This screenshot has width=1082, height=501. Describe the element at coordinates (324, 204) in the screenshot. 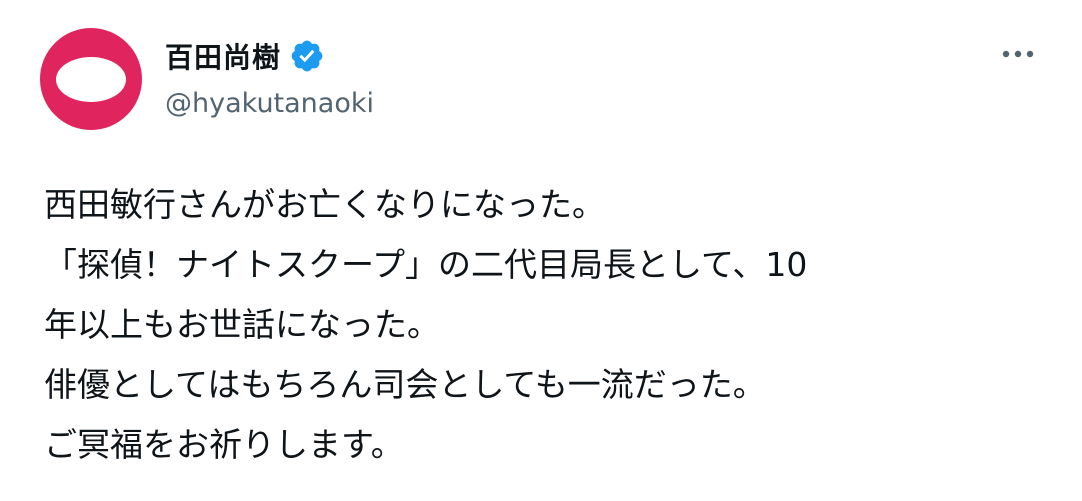

I see `tweet-text-line: 西田敏行さんがお亡くなりになった。` at that location.